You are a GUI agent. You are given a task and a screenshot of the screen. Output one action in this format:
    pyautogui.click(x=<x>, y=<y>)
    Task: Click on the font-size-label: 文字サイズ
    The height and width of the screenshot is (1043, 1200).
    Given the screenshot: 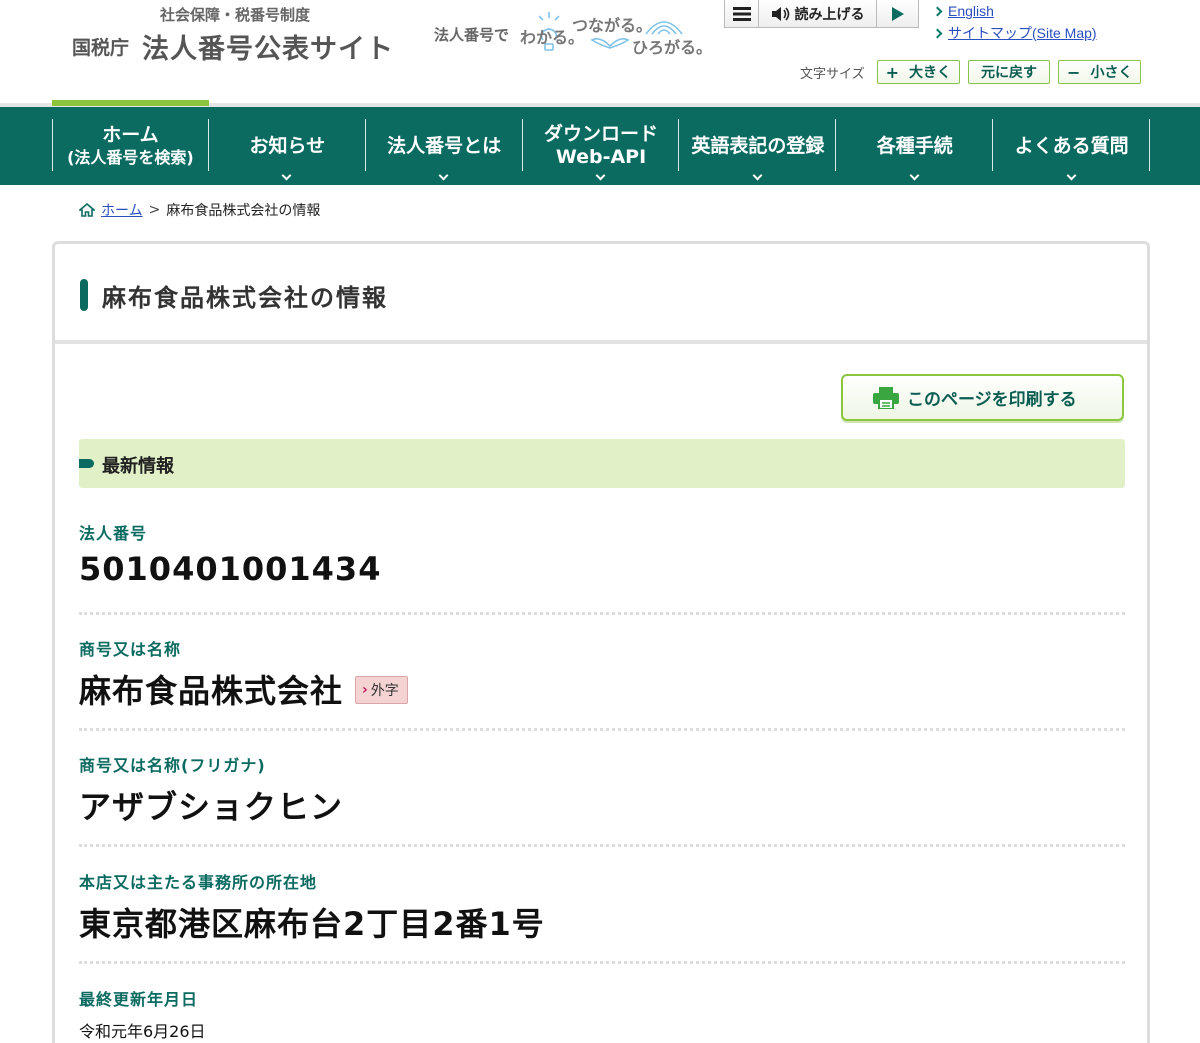 What is the action you would take?
    pyautogui.click(x=832, y=74)
    